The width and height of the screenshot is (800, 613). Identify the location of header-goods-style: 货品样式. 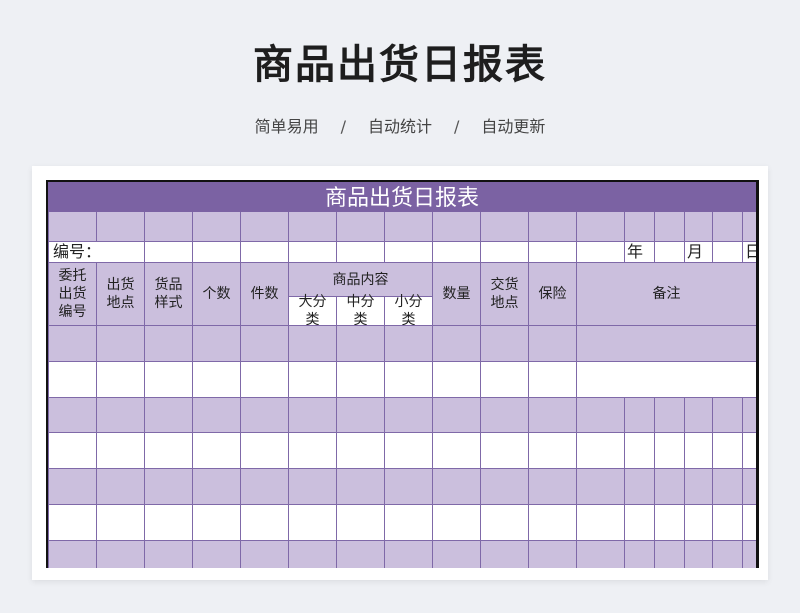
(168, 294).